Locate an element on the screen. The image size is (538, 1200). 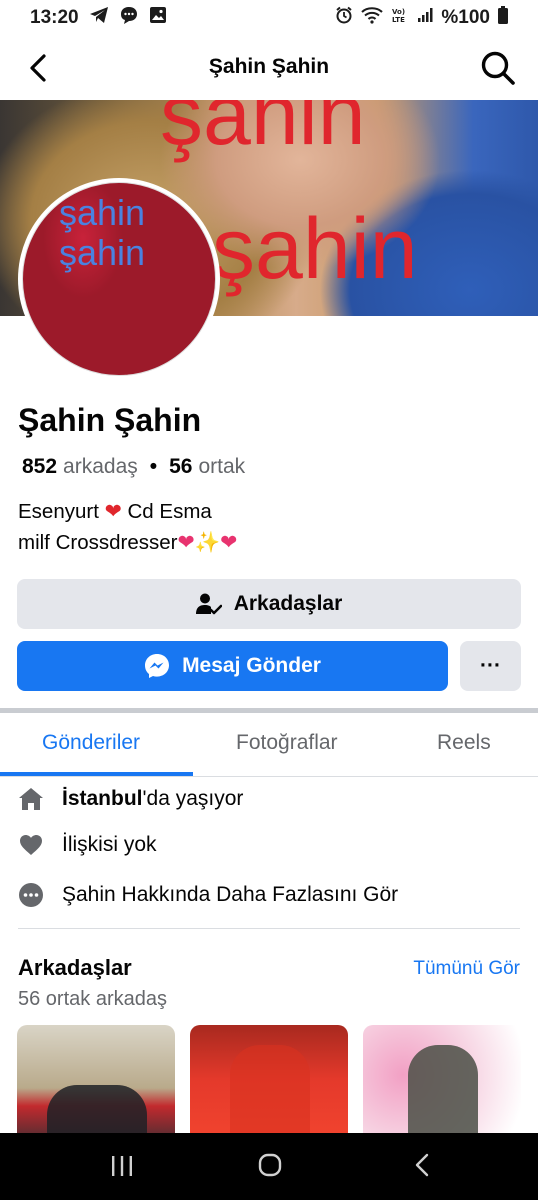
avatar: şahin şahin is located at coordinates (119, 279).